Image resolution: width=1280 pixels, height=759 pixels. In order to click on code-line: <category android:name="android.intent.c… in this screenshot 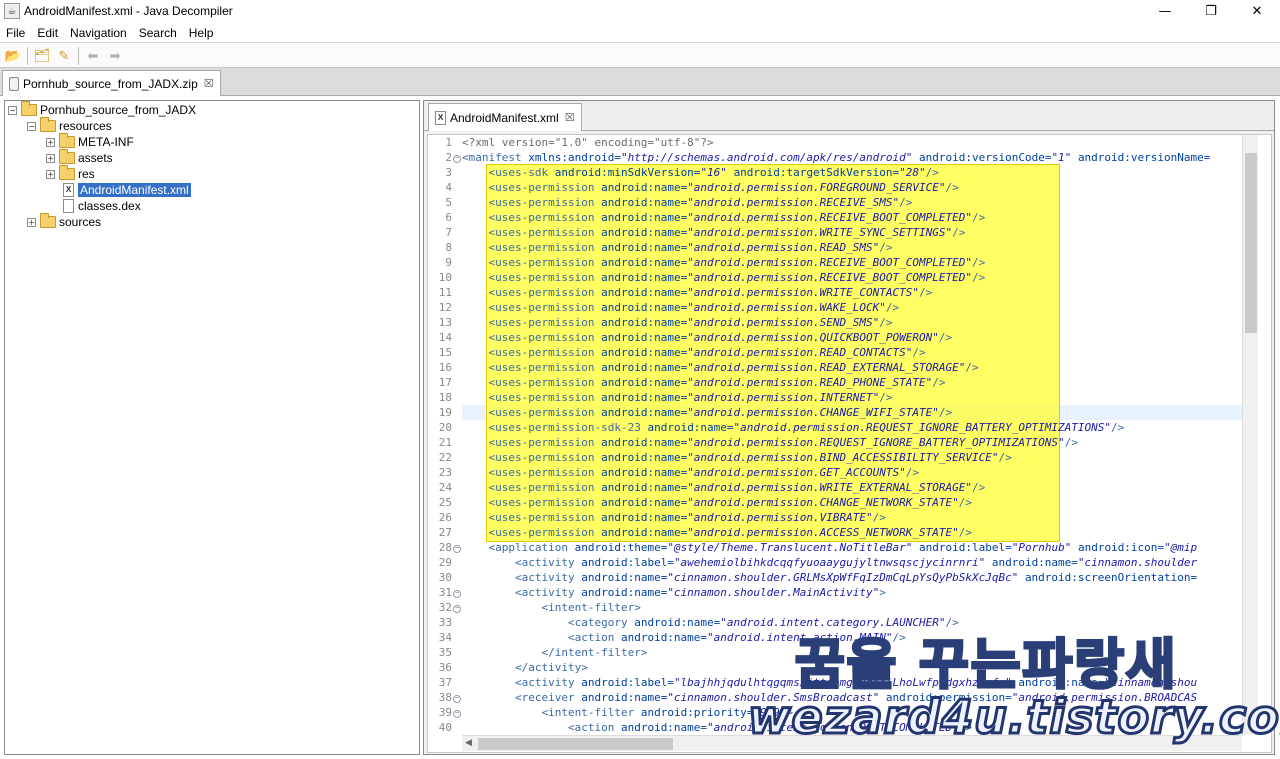, I will do `click(763, 622)`.